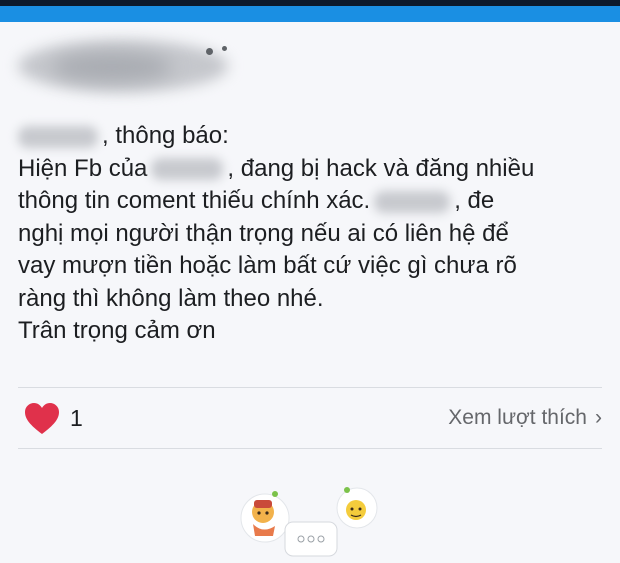 This screenshot has height=563, width=620. Describe the element at coordinates (310, 11) in the screenshot. I see `browser-top-bar` at that location.